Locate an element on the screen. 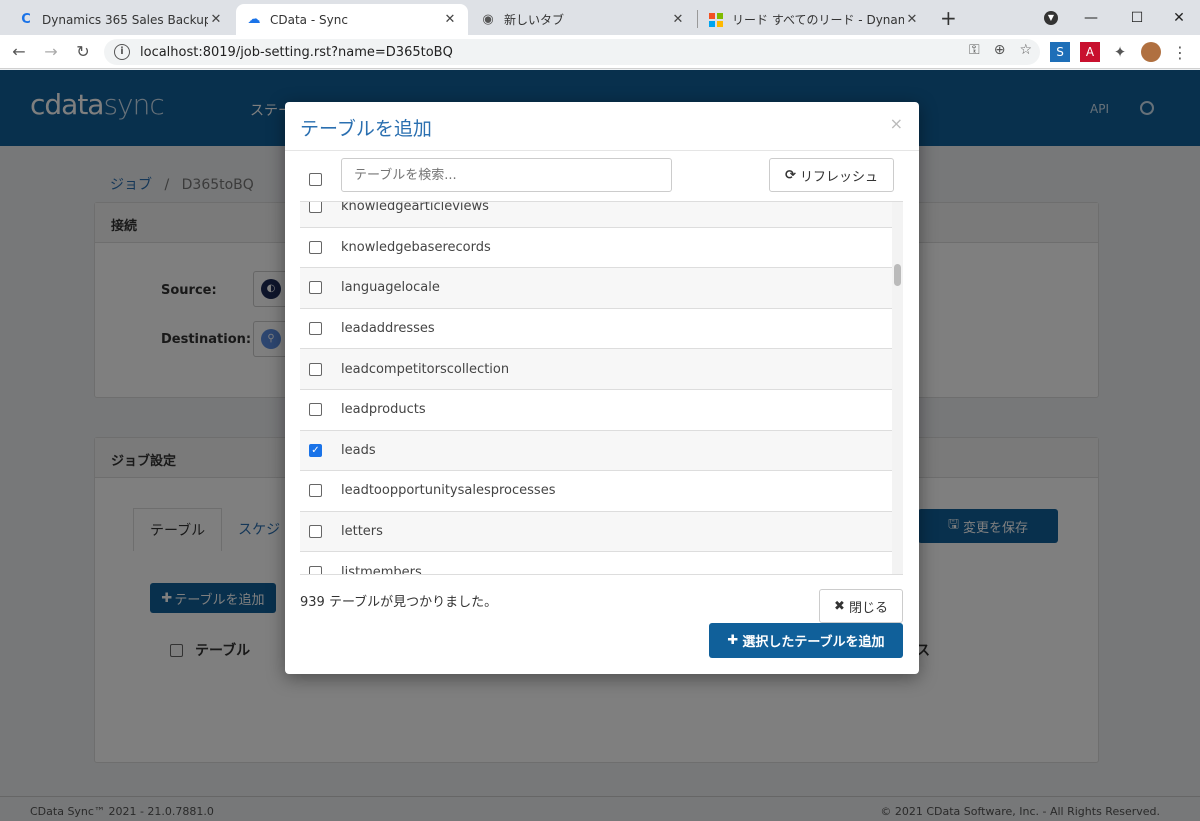 This screenshot has height=821, width=1200. browser-tab-cdata-sync: ☁ CData - Sync ✕ is located at coordinates (352, 19).